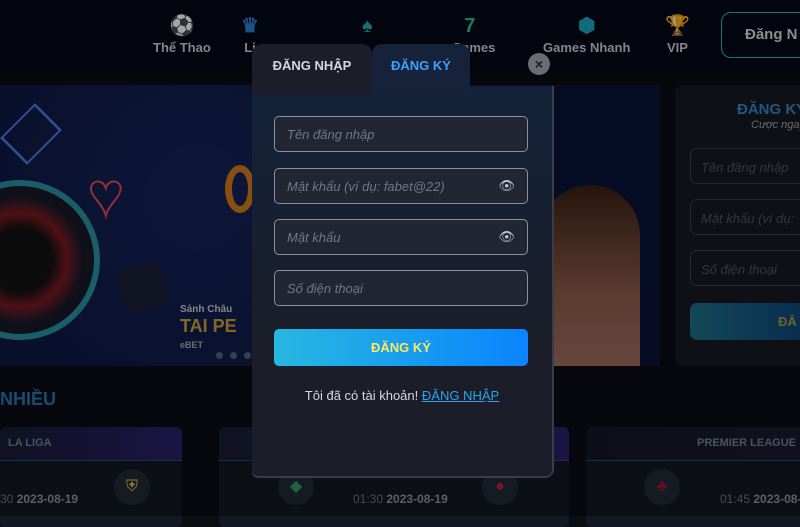 This screenshot has height=527, width=800. I want to click on have-account-line: Tôi đã có tài khoản! ĐĂNG NHẬP, so click(402, 395).